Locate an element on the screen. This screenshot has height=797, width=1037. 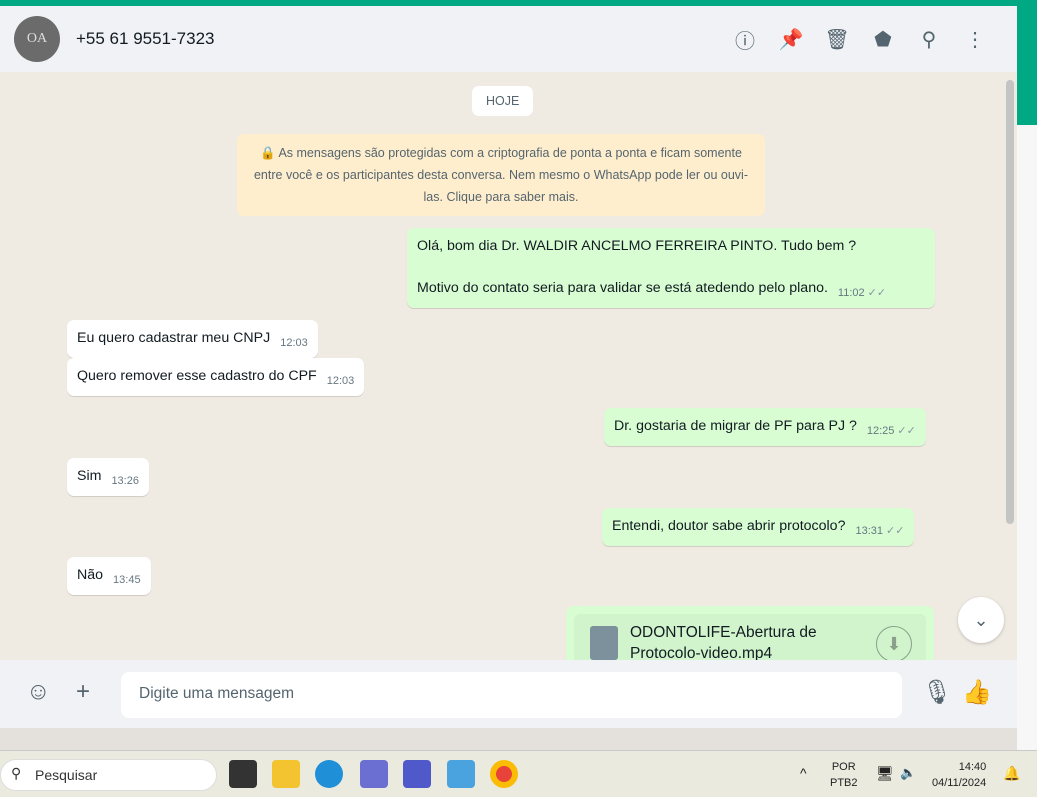
composer: ☺ + Digite uma mensagem 🎙 👍 is located at coordinates (508, 694).